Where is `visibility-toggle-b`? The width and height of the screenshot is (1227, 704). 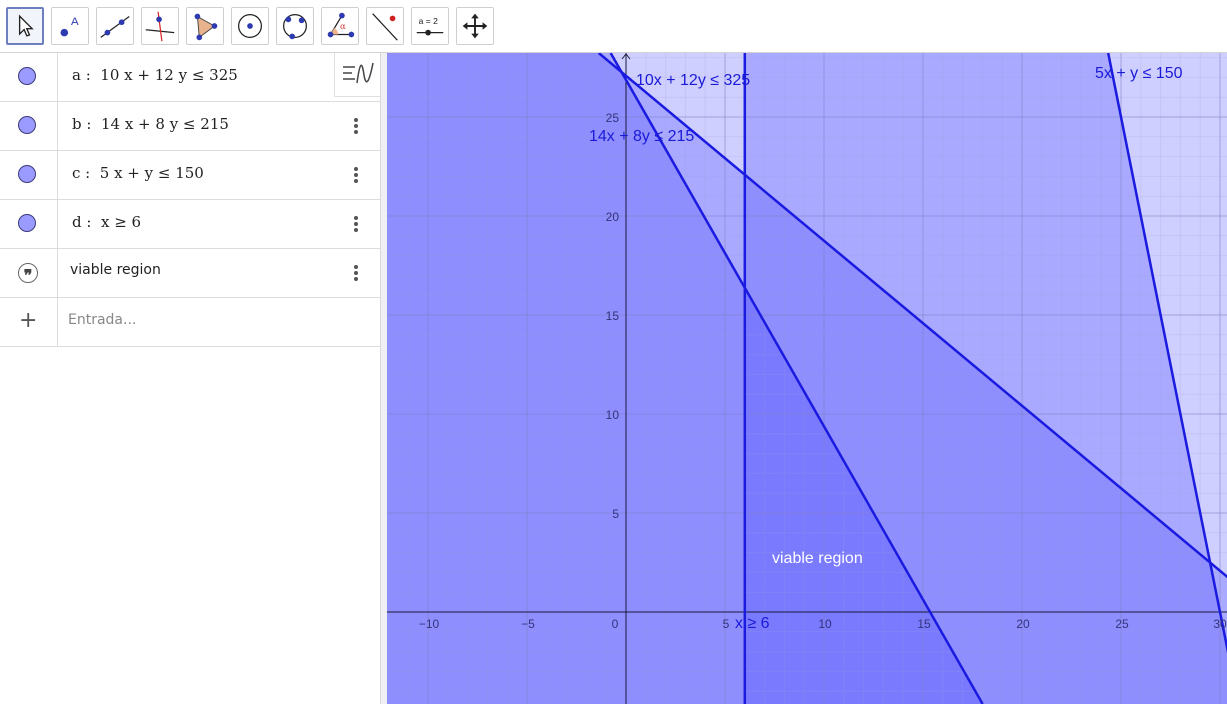 visibility-toggle-b is located at coordinates (27, 125).